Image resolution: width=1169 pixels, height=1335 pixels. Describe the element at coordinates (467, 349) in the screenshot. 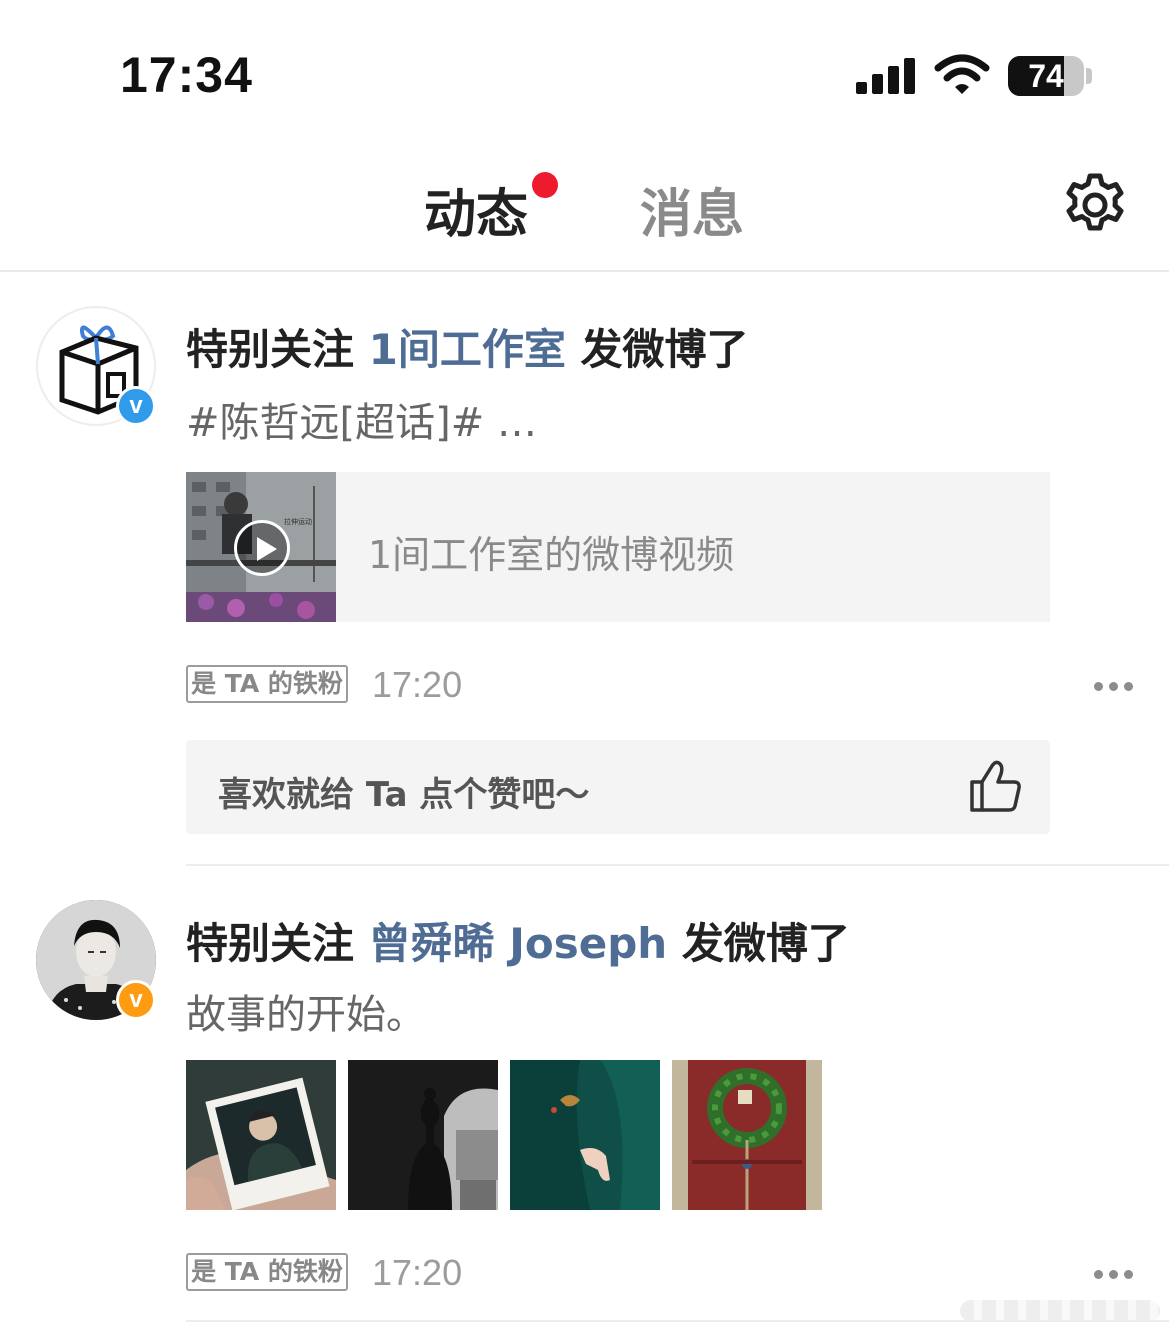

I see `username-link: 1间工作室` at that location.